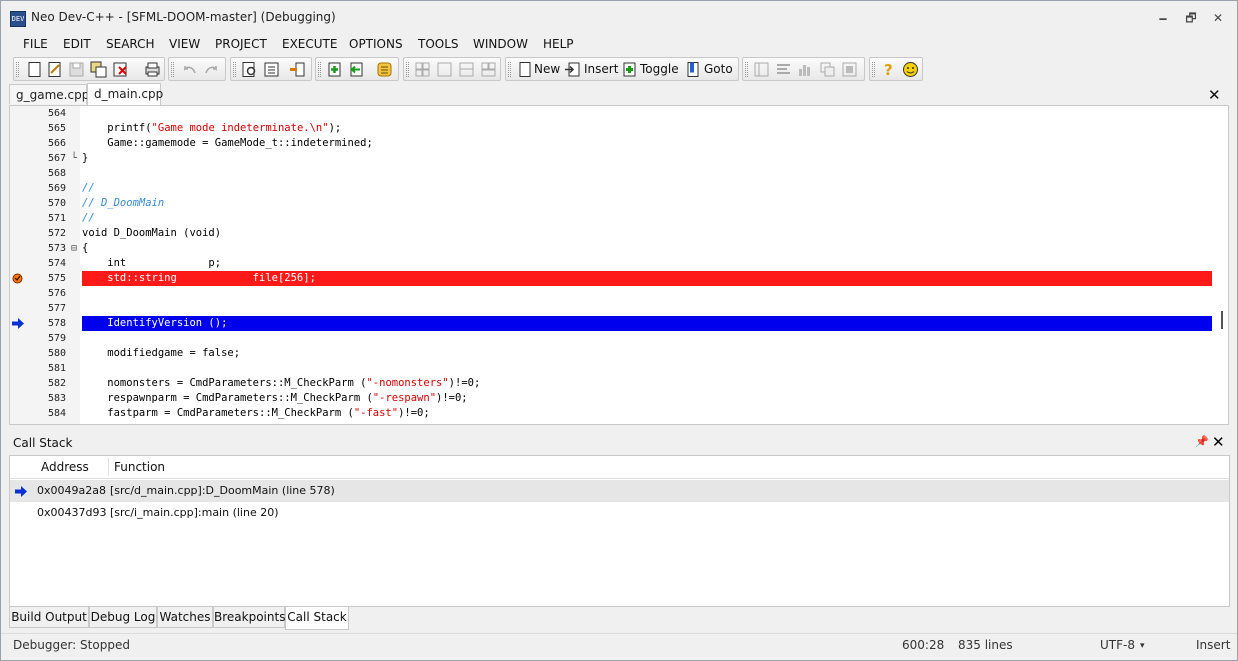 This screenshot has height=661, width=1238. Describe the element at coordinates (249, 617) in the screenshot. I see `tab-breakpoints: Breakpoints` at that location.